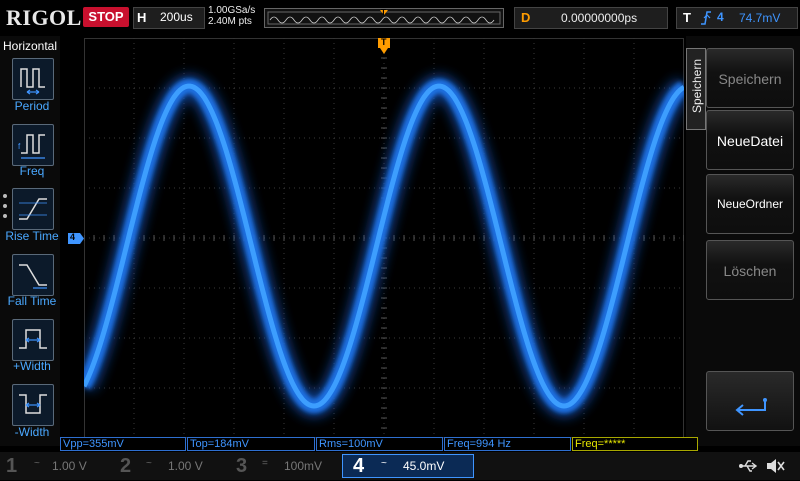 The image size is (800, 481). Describe the element at coordinates (706, 19) in the screenshot. I see `rising-edge-icon` at that location.